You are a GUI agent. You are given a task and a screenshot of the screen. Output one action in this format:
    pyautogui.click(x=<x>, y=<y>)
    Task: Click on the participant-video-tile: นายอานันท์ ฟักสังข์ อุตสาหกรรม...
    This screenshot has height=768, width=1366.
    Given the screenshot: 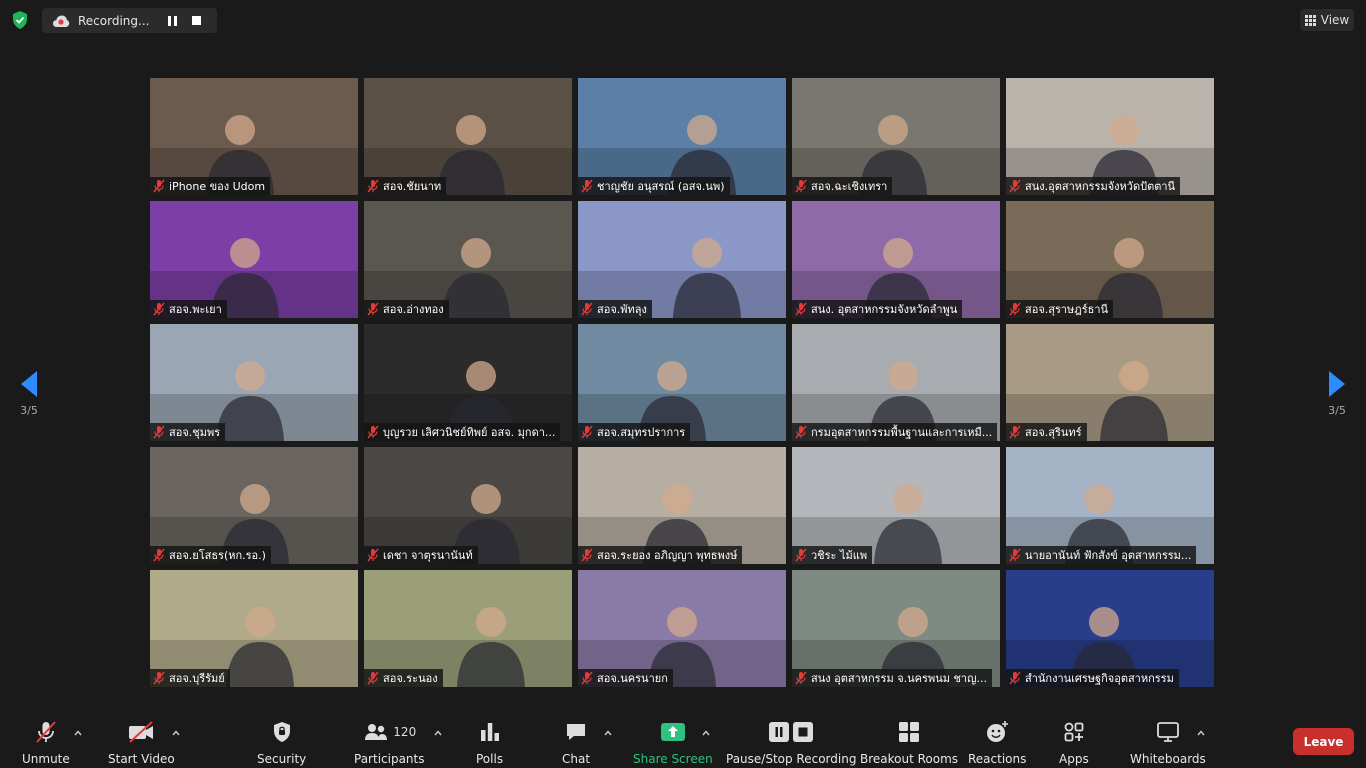 What is the action you would take?
    pyautogui.click(x=1110, y=505)
    